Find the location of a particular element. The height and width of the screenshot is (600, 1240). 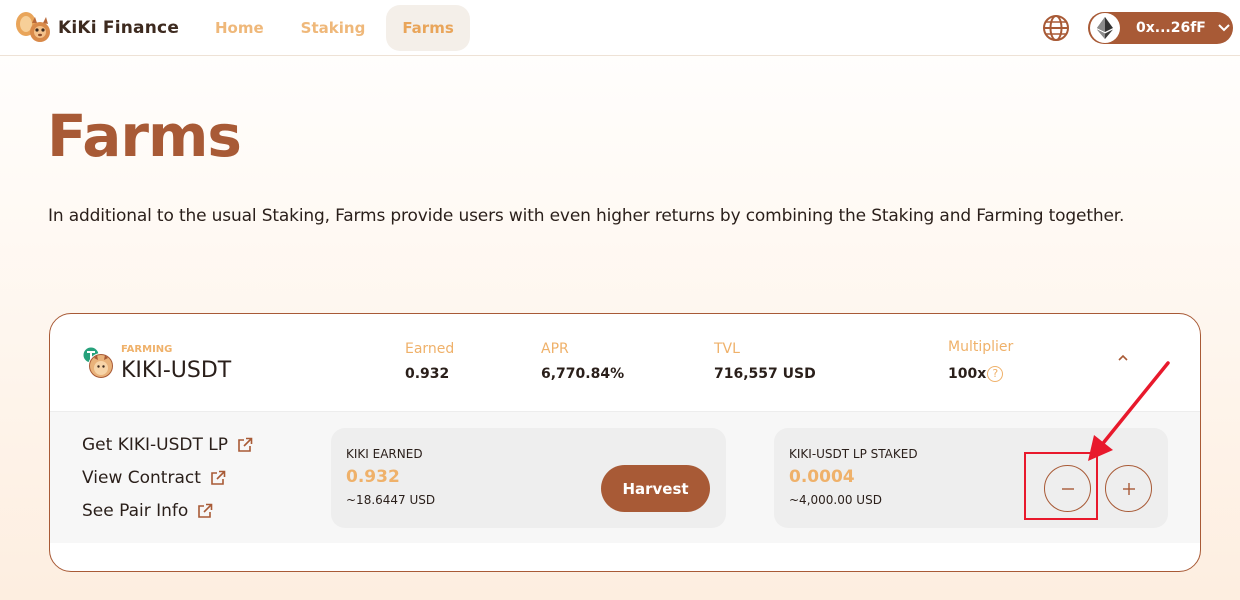

stat-earned-value: 0.932 is located at coordinates (427, 374).